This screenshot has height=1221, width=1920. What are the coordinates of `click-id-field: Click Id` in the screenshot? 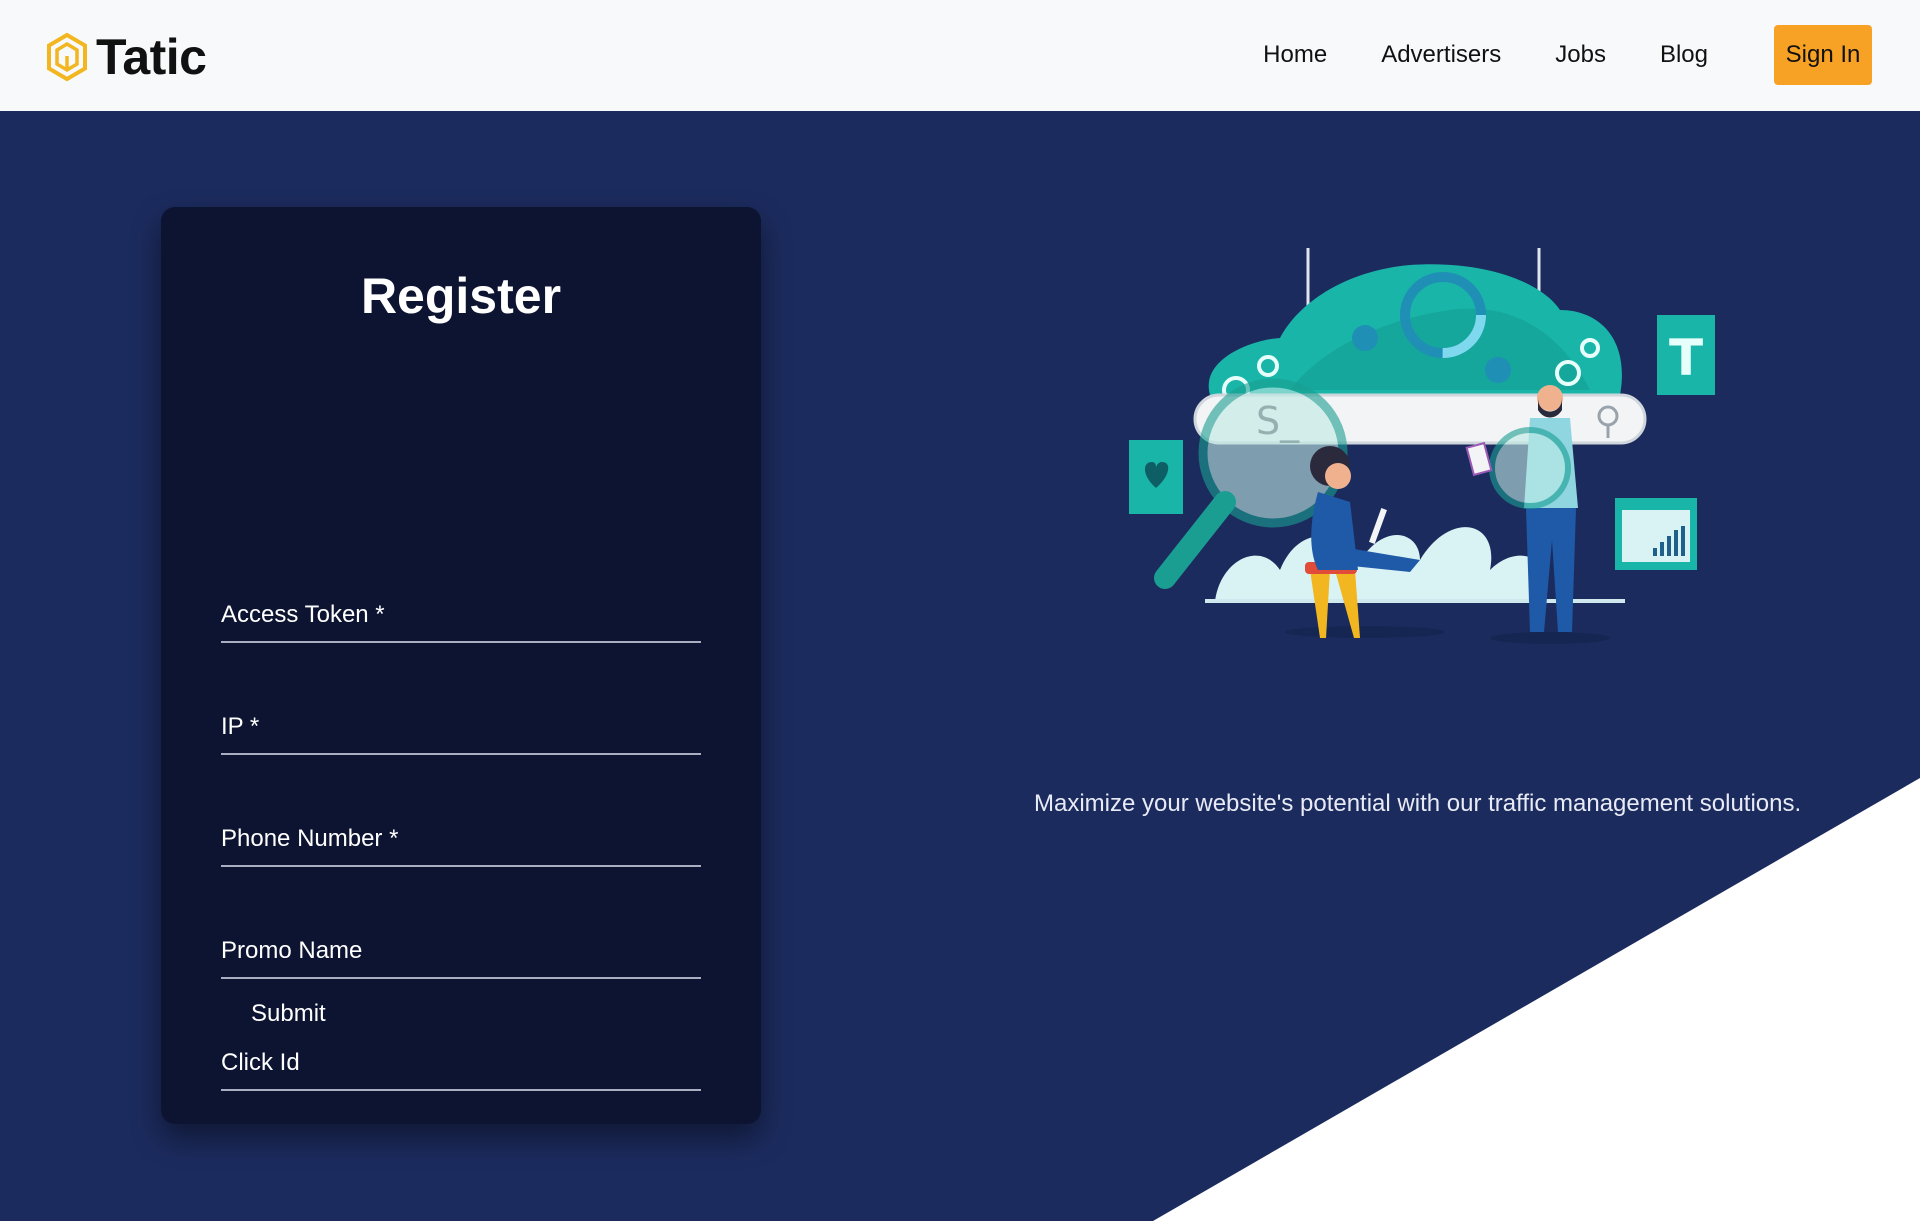 It's located at (461, 1061).